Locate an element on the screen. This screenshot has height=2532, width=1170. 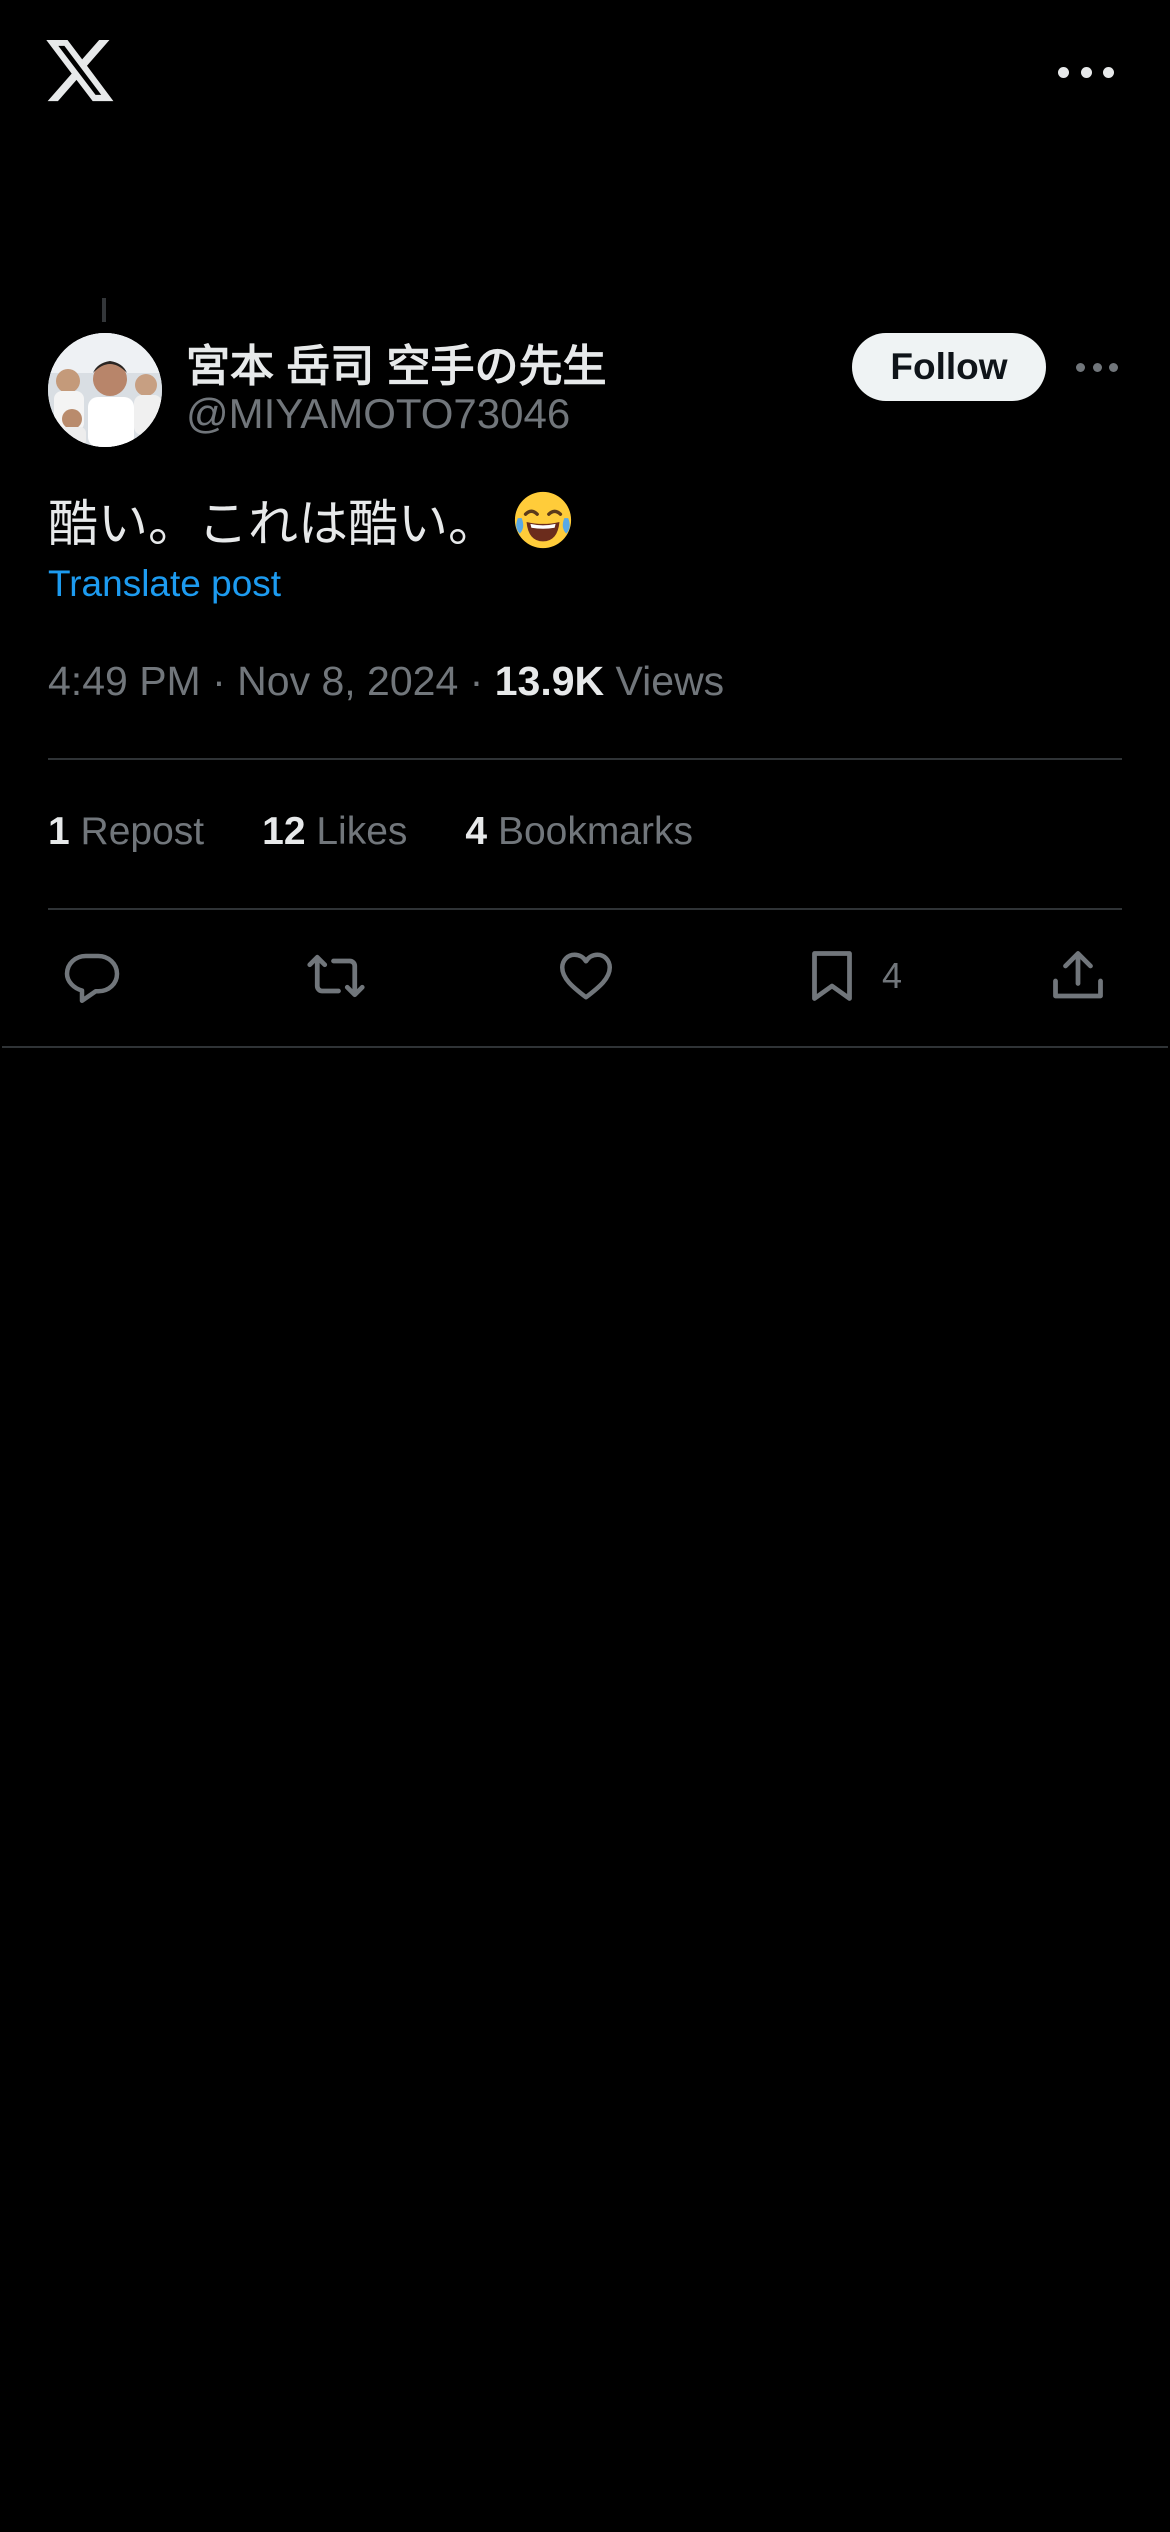
heart-icon is located at coordinates (586, 976).